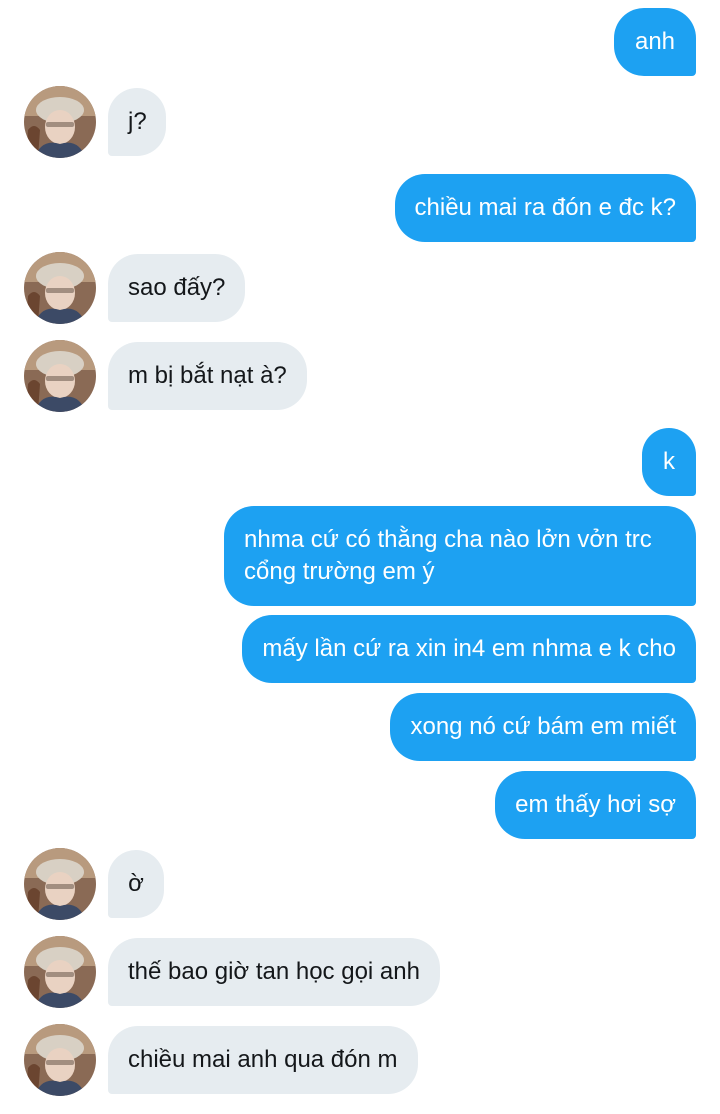 This screenshot has width=720, height=1114. I want to click on message-bubble-incoming: m bị bắt nạt à?, so click(207, 376).